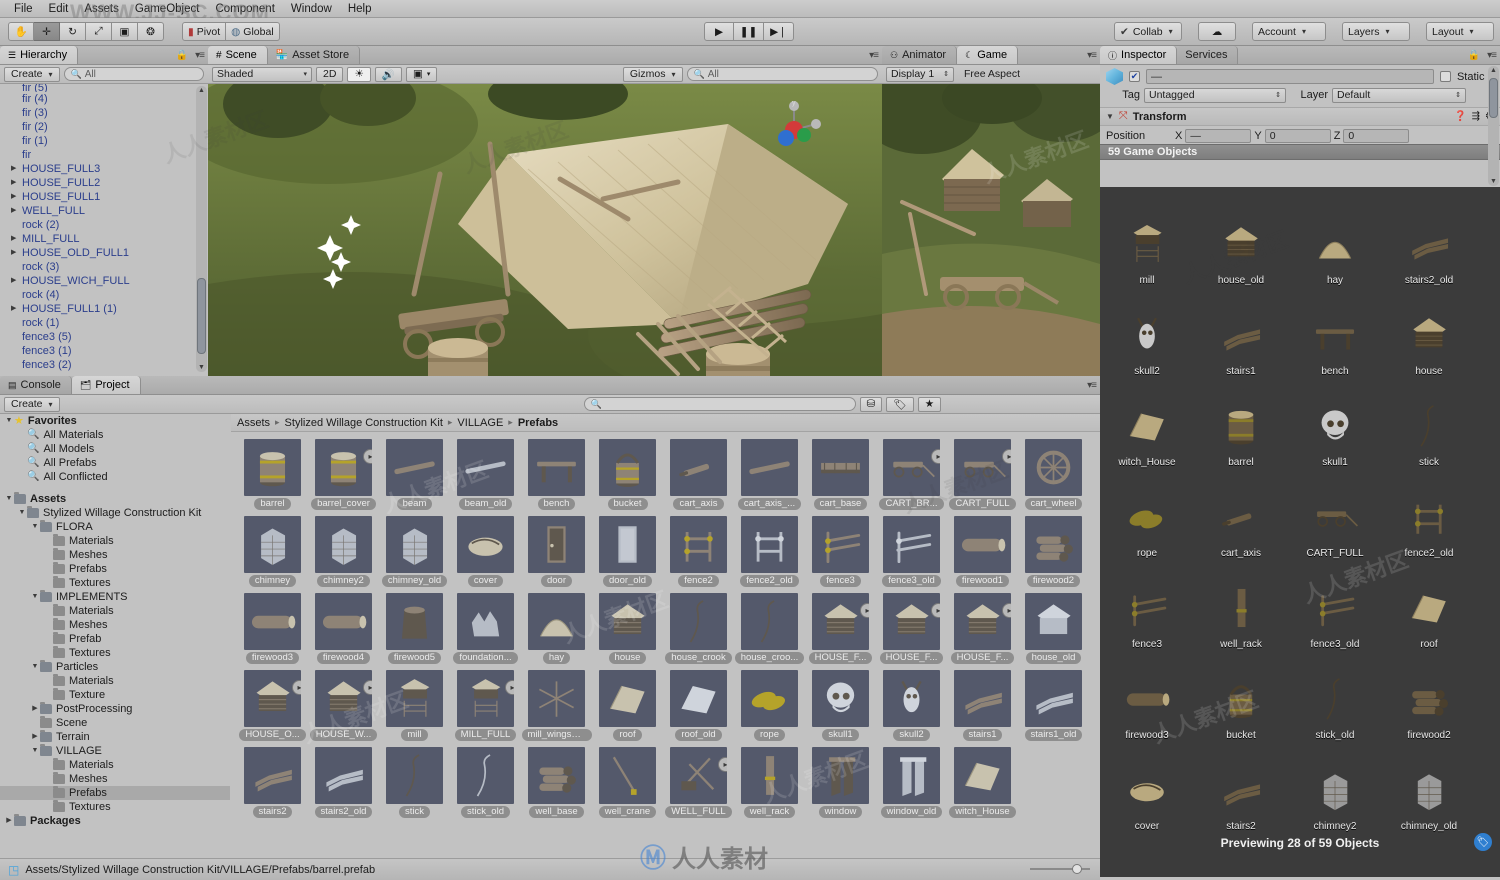 The image size is (1500, 880). I want to click on asset-cell: stairs2_old, so click(343, 782).